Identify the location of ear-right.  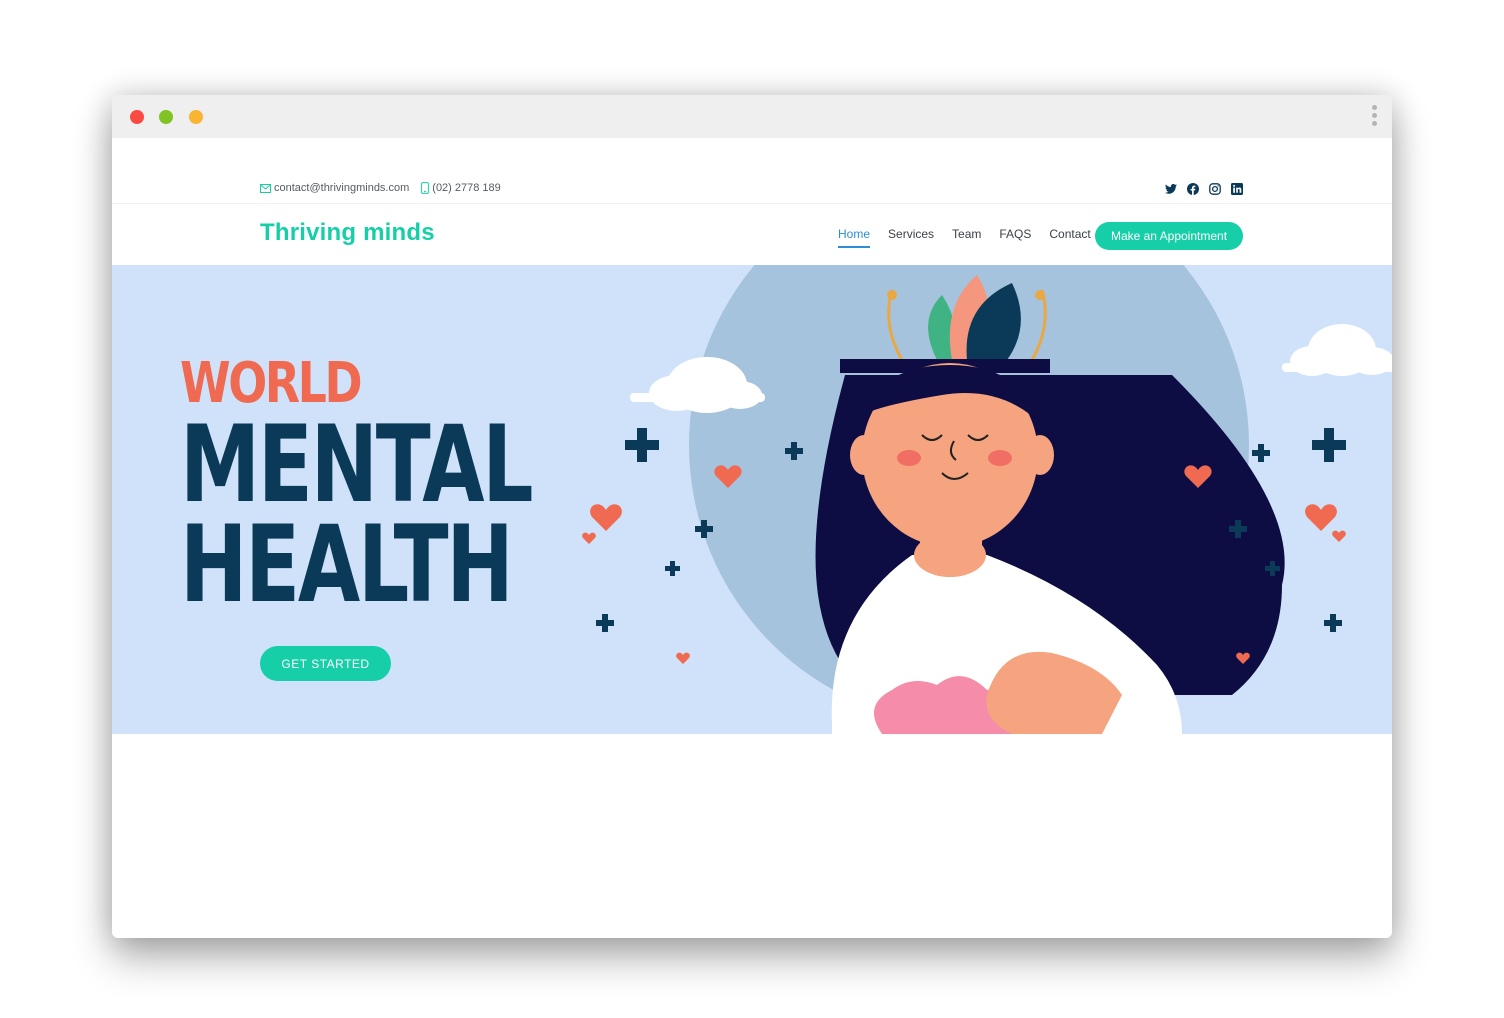
(1040, 455).